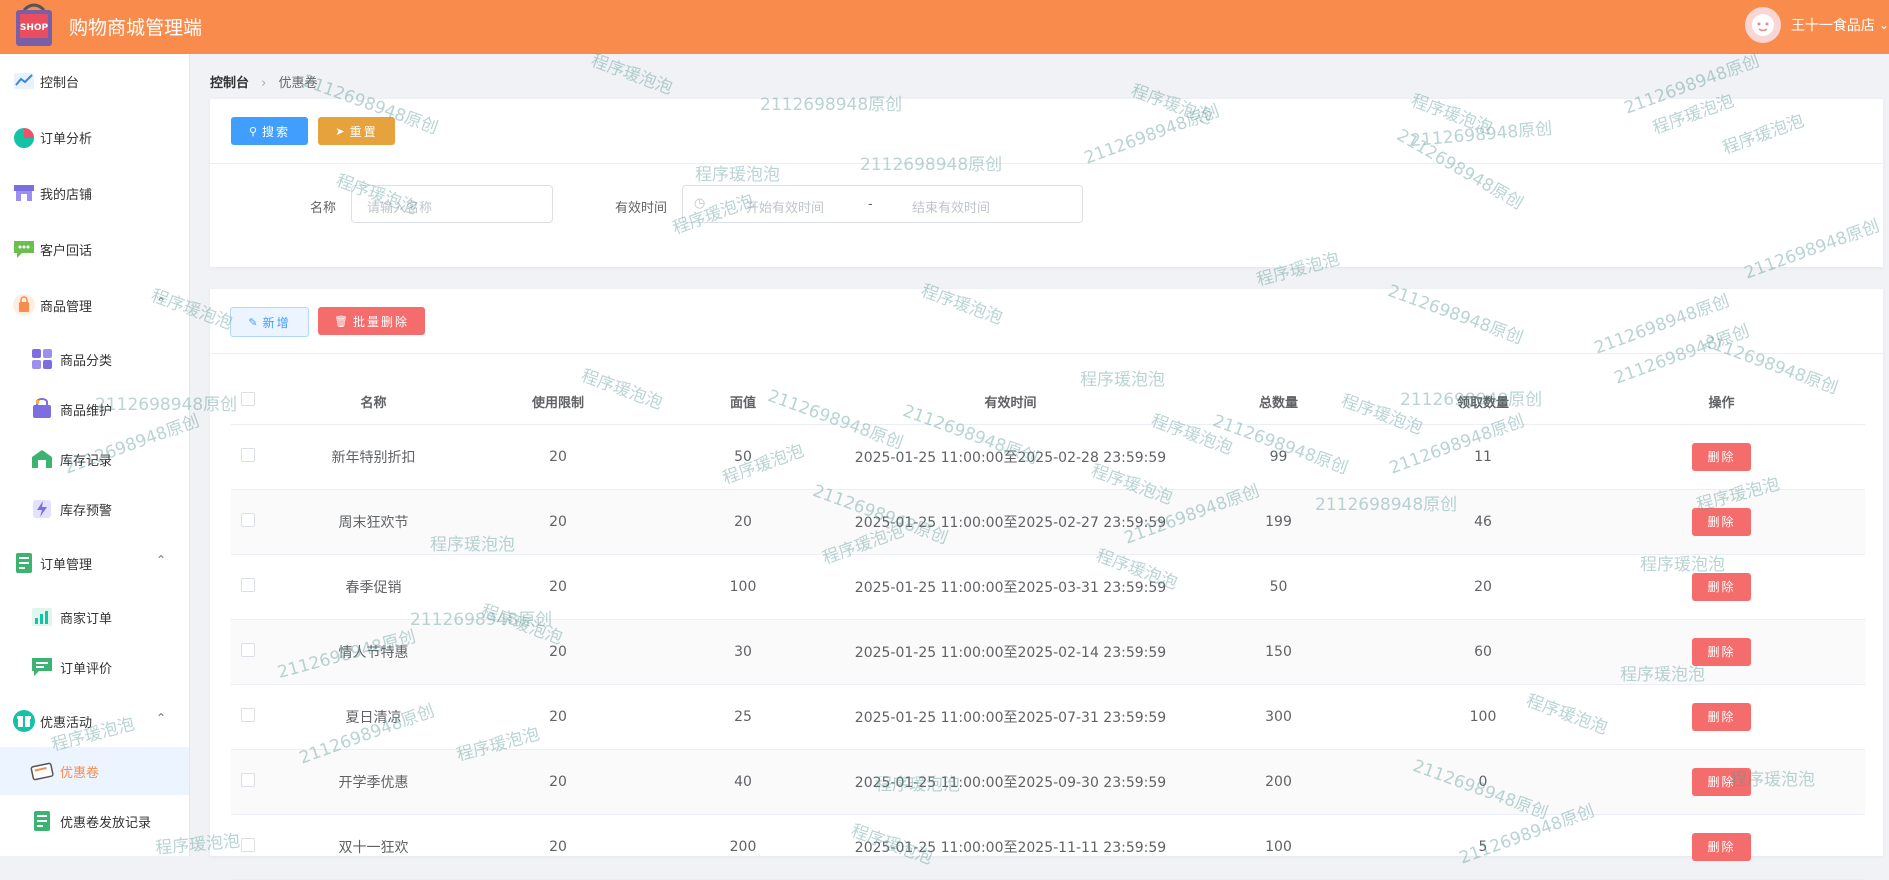 This screenshot has height=880, width=1889. Describe the element at coordinates (276, 131) in the screenshot. I see `search-button-label: 搜索` at that location.